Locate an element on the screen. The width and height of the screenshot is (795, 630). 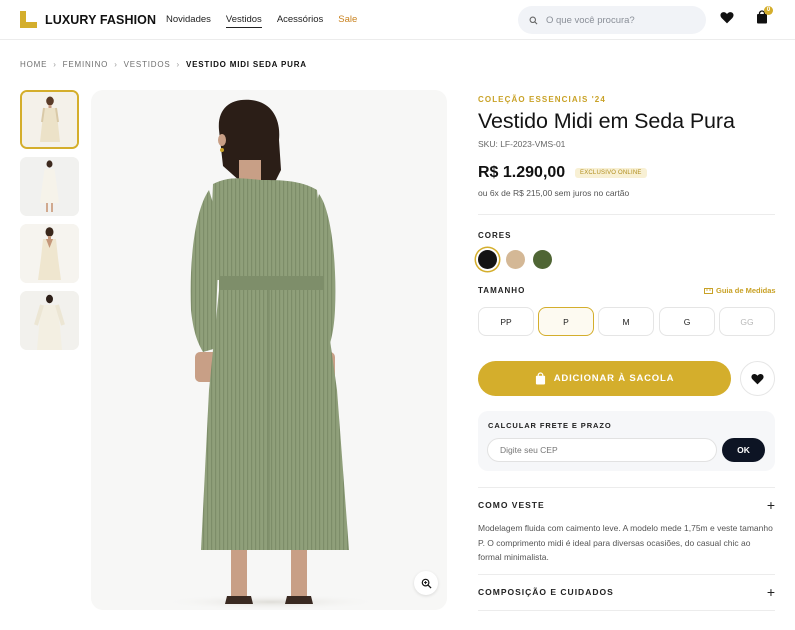
wishlist-button is located at coordinates (727, 20).